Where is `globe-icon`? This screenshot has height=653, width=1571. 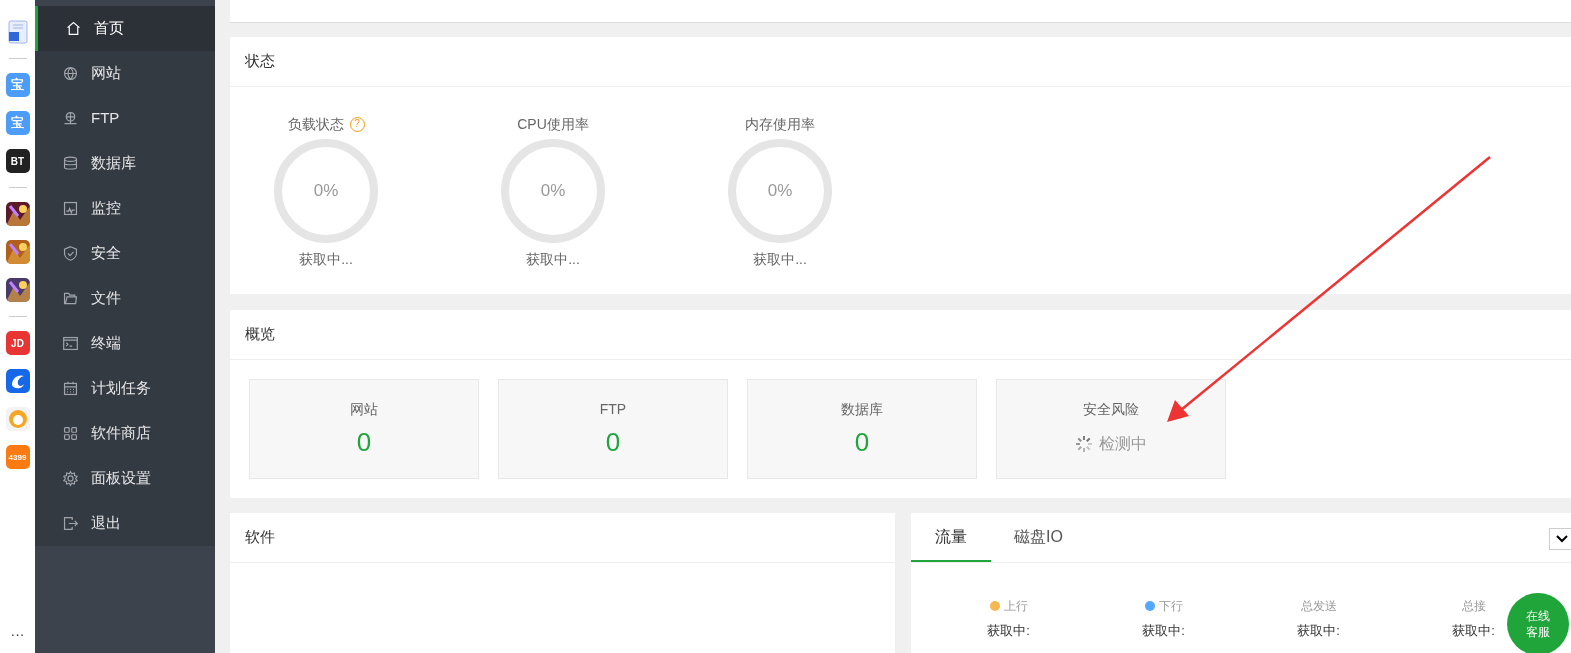 globe-icon is located at coordinates (70, 73).